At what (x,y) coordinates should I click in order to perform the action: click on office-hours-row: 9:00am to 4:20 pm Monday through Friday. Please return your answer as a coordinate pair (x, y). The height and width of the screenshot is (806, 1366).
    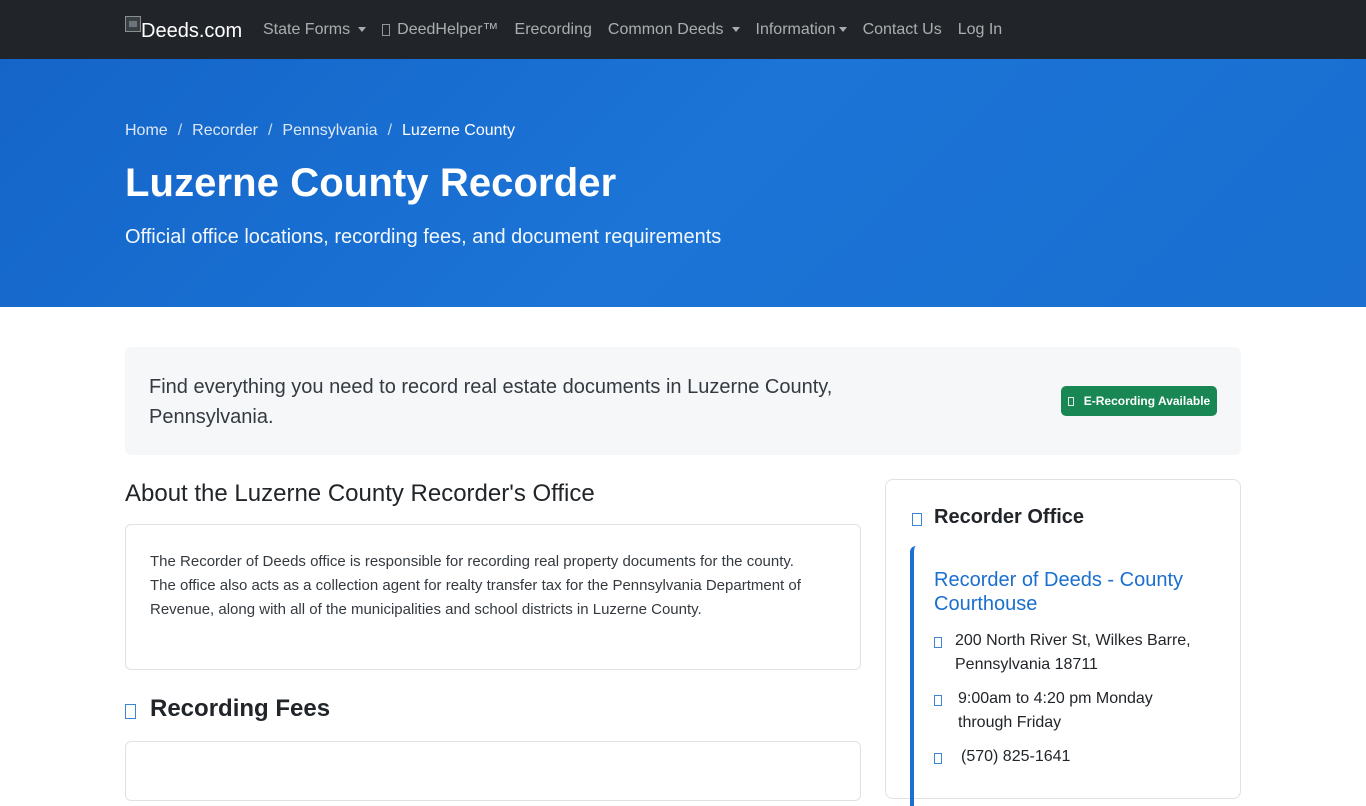
    Looking at the image, I should click on (1054, 711).